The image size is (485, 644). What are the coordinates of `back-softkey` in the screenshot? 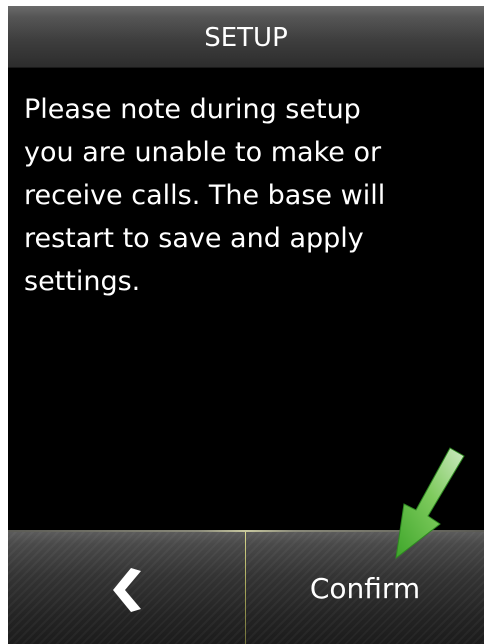 It's located at (126, 587).